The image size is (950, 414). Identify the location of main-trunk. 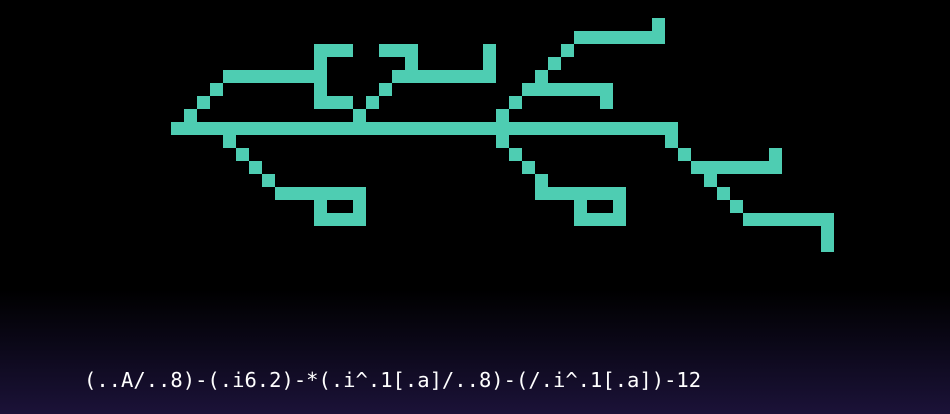
(424, 128).